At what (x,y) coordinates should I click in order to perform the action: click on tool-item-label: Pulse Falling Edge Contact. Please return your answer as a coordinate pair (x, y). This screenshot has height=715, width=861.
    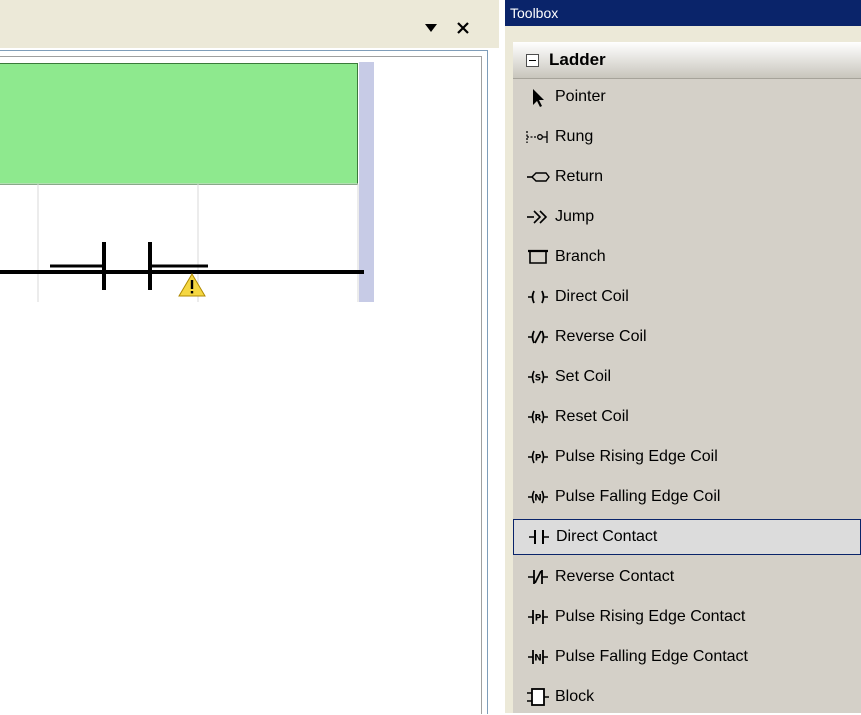
    Looking at the image, I should click on (651, 656).